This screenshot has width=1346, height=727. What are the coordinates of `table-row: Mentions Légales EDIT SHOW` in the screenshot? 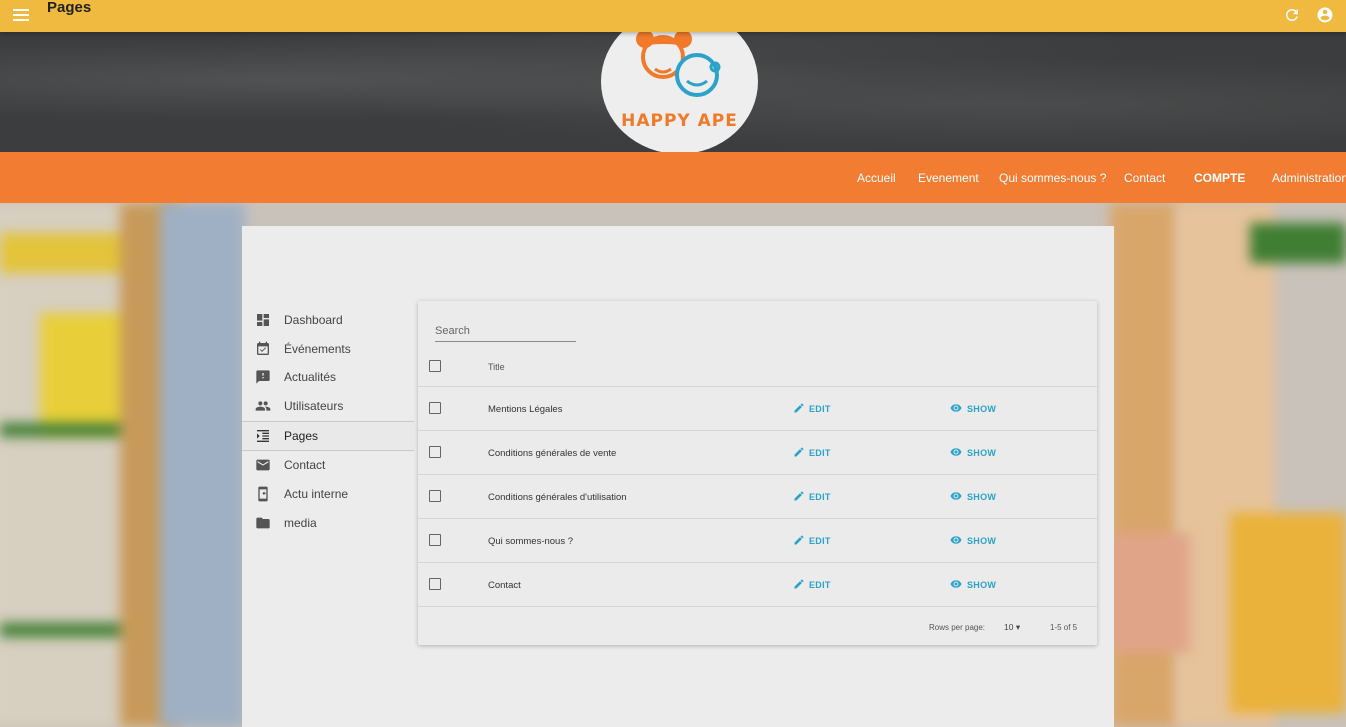 It's located at (757, 408).